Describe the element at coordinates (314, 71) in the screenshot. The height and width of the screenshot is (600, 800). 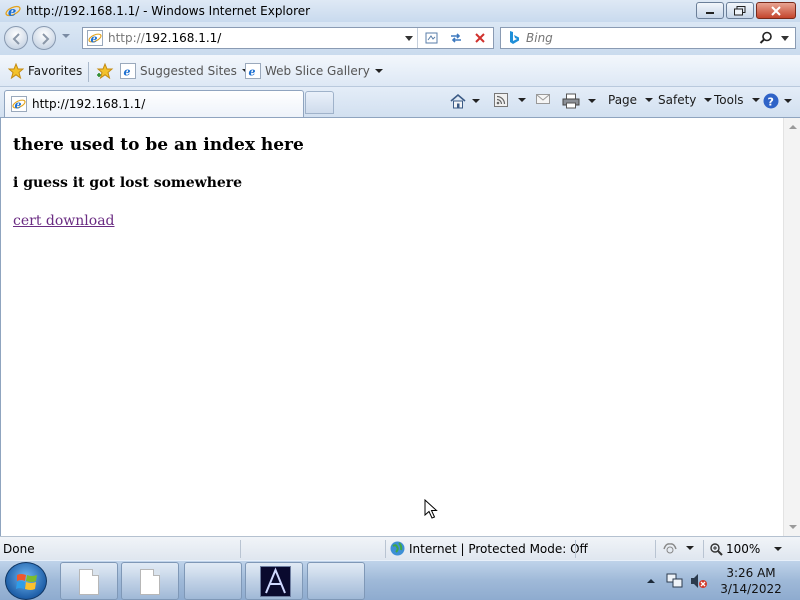
I see `web-slice-gallery-button: e Web Slice Gallery` at that location.